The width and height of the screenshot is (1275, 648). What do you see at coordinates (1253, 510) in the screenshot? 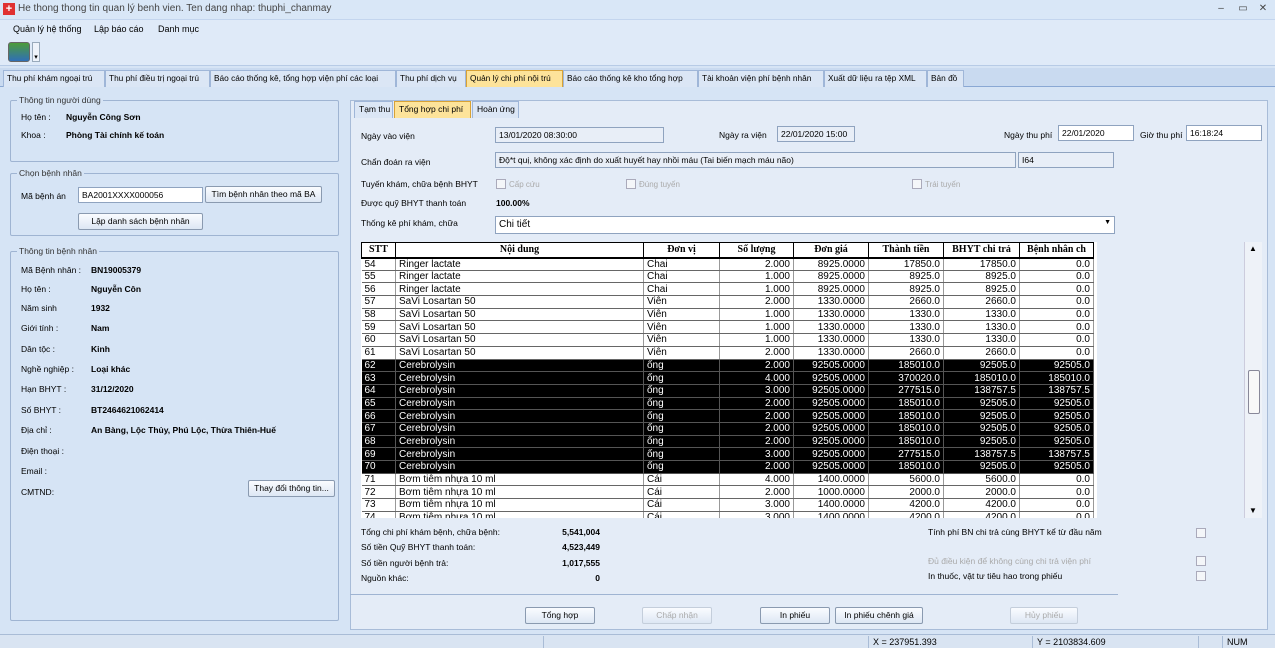
I see `scroll-down-icon: ▼` at bounding box center [1253, 510].